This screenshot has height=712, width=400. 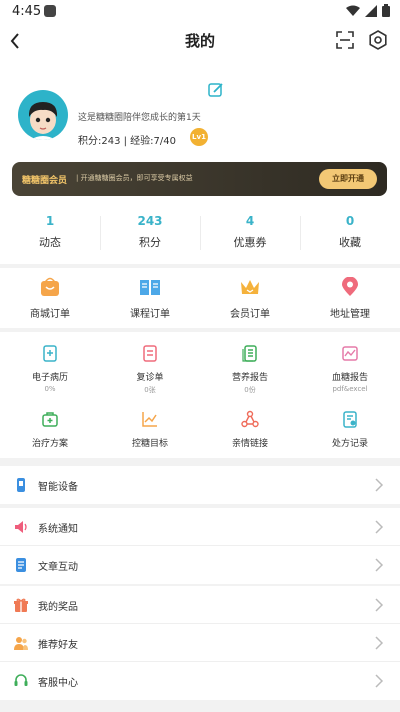 What do you see at coordinates (50, 389) in the screenshot?
I see `health-sub: 0%` at bounding box center [50, 389].